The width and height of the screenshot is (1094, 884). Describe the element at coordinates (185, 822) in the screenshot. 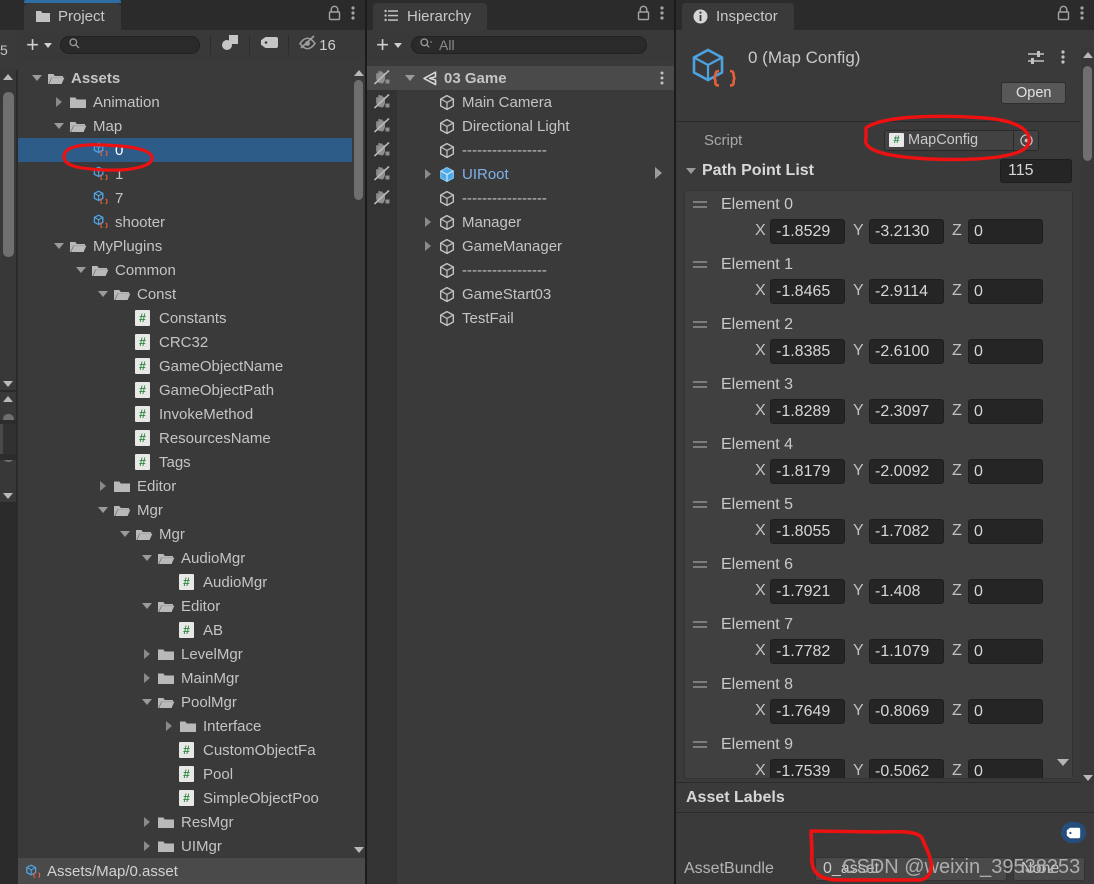

I see `project-tree-row: ResMgr` at that location.